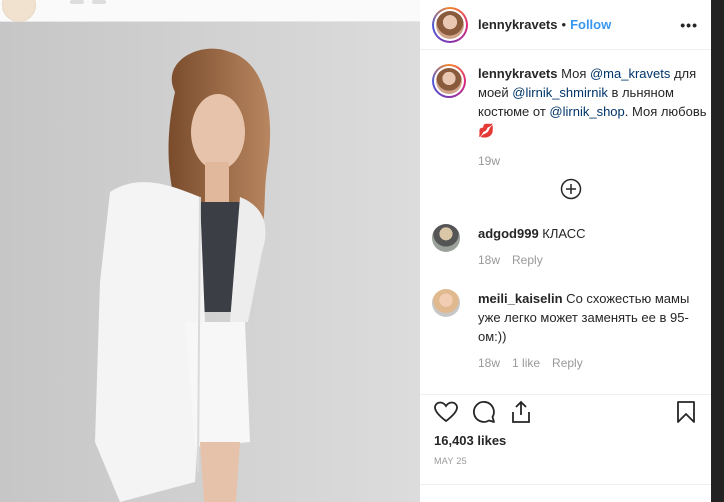 This screenshot has width=724, height=502. What do you see at coordinates (486, 130) in the screenshot?
I see `kiss-emoji: 💋` at bounding box center [486, 130].